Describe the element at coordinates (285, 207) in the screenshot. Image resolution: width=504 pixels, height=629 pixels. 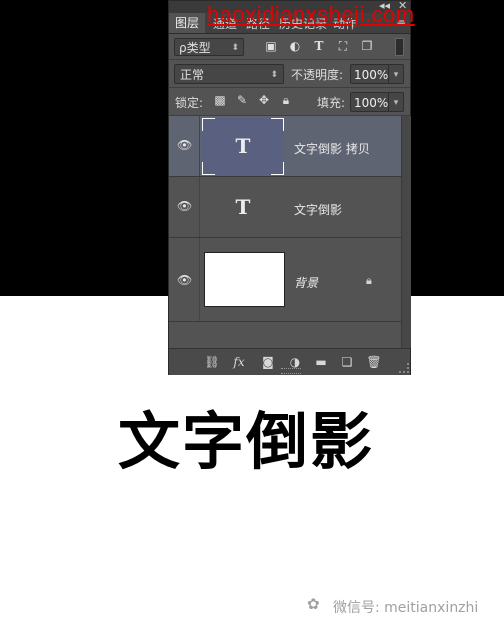
I see `layer-row-text: 👁︎ T 文字倒影` at that location.